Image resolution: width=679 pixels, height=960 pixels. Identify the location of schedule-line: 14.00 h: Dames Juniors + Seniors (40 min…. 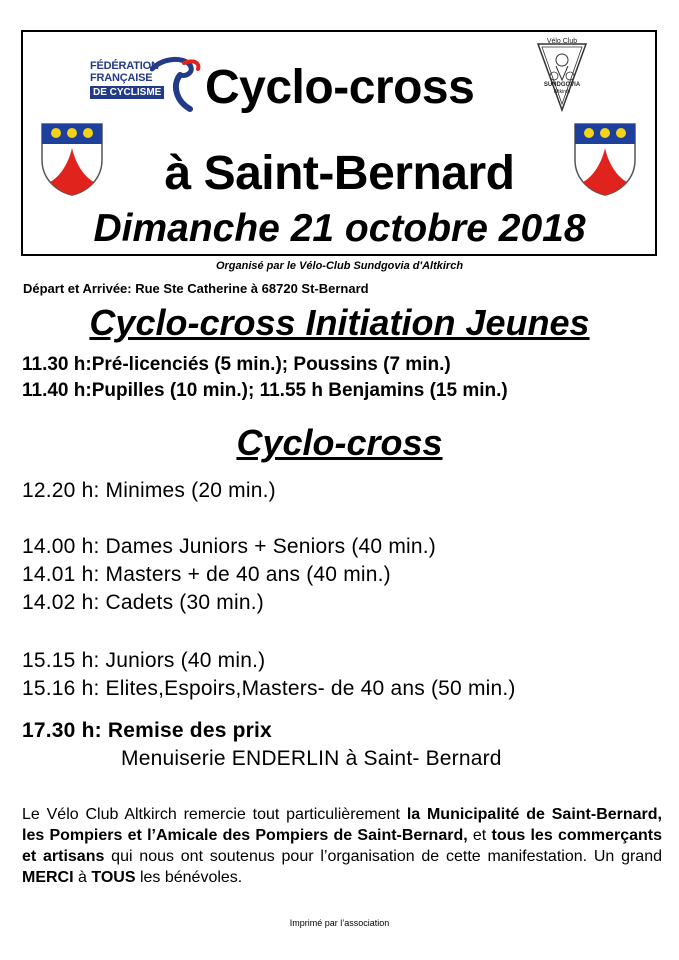
(229, 546).